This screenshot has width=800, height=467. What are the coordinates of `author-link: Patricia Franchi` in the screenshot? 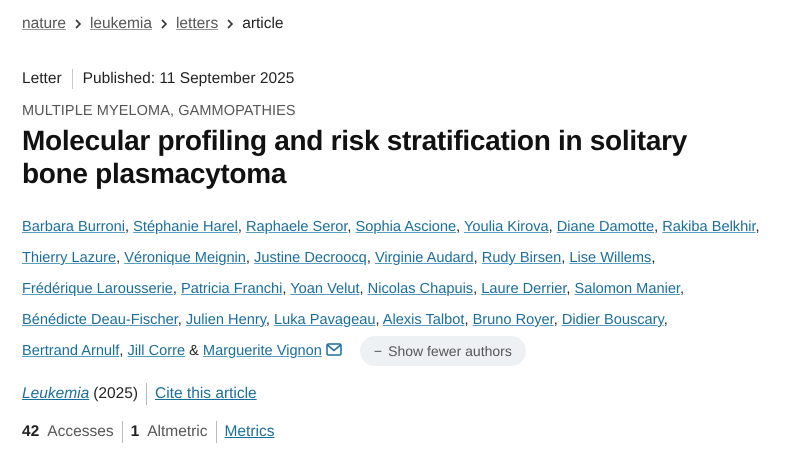 It's located at (231, 289).